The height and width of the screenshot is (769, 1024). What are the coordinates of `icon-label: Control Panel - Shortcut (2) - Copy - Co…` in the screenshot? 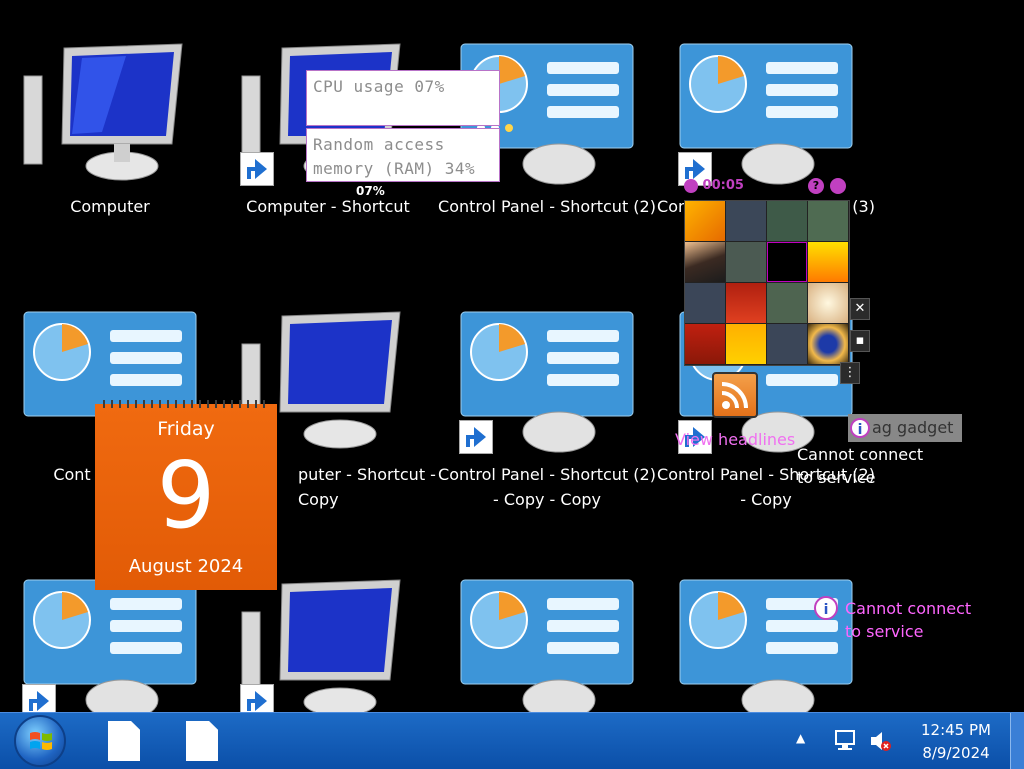 It's located at (547, 487).